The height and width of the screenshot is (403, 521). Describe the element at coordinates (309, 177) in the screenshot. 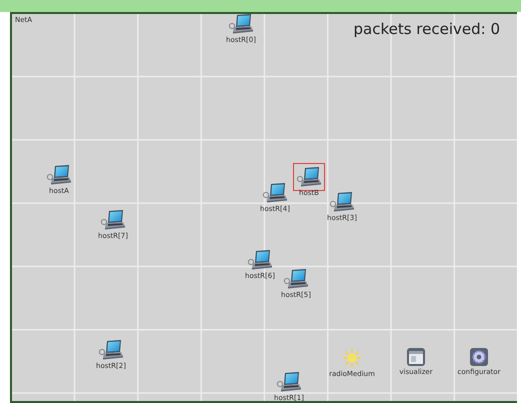

I see `laptop-icon` at that location.